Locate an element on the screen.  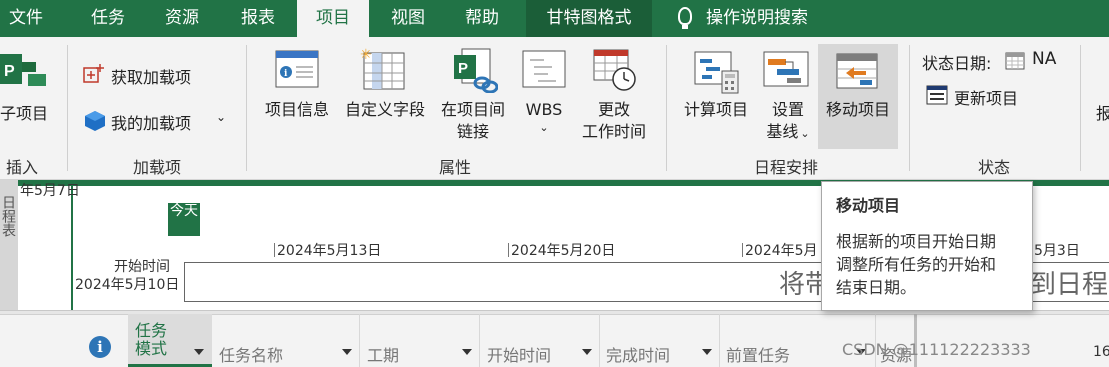
timeline-tick-label: 2024年5月20日 is located at coordinates (563, 251).